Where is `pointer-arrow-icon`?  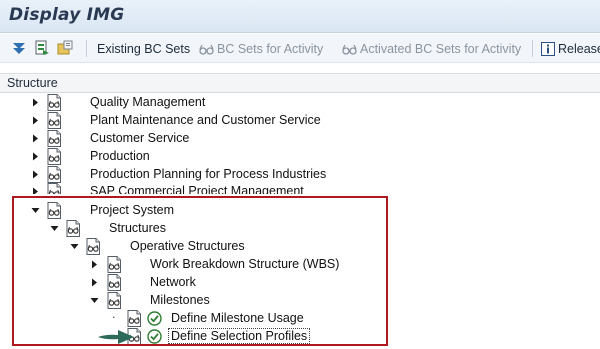
pointer-arrow-icon is located at coordinates (116, 337).